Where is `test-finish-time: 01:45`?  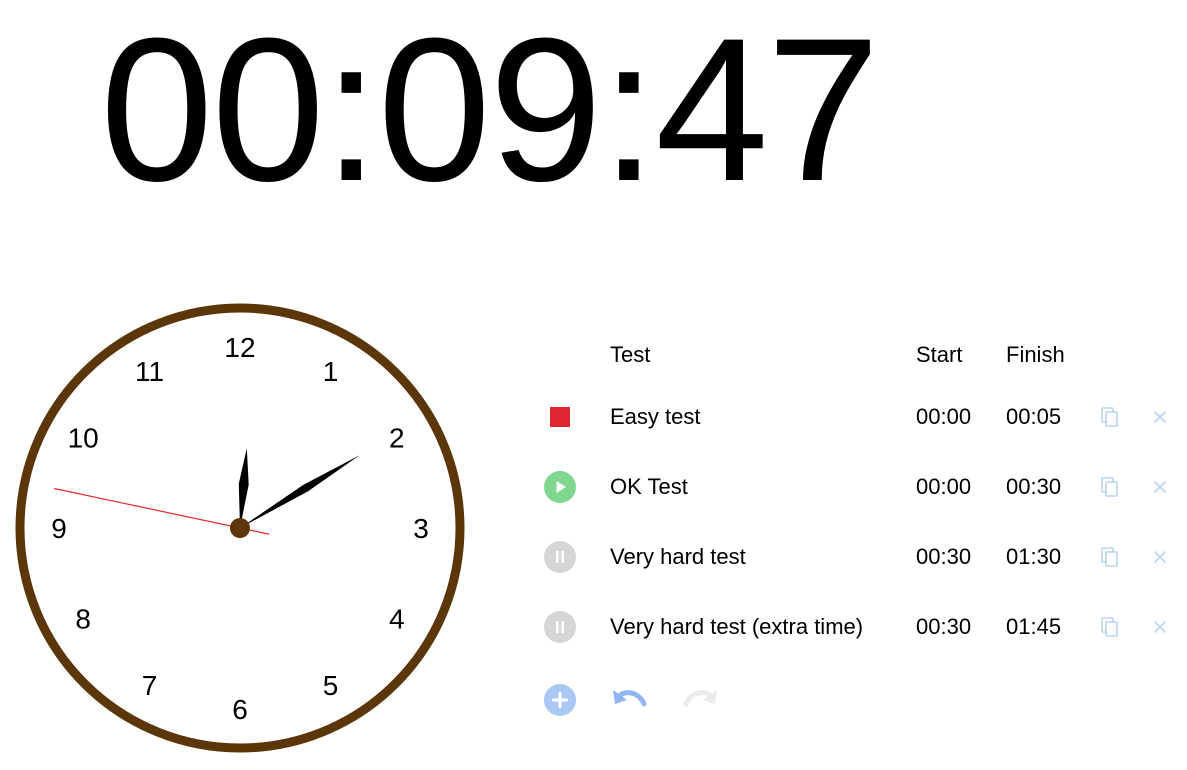 test-finish-time: 01:45 is located at coordinates (1033, 627).